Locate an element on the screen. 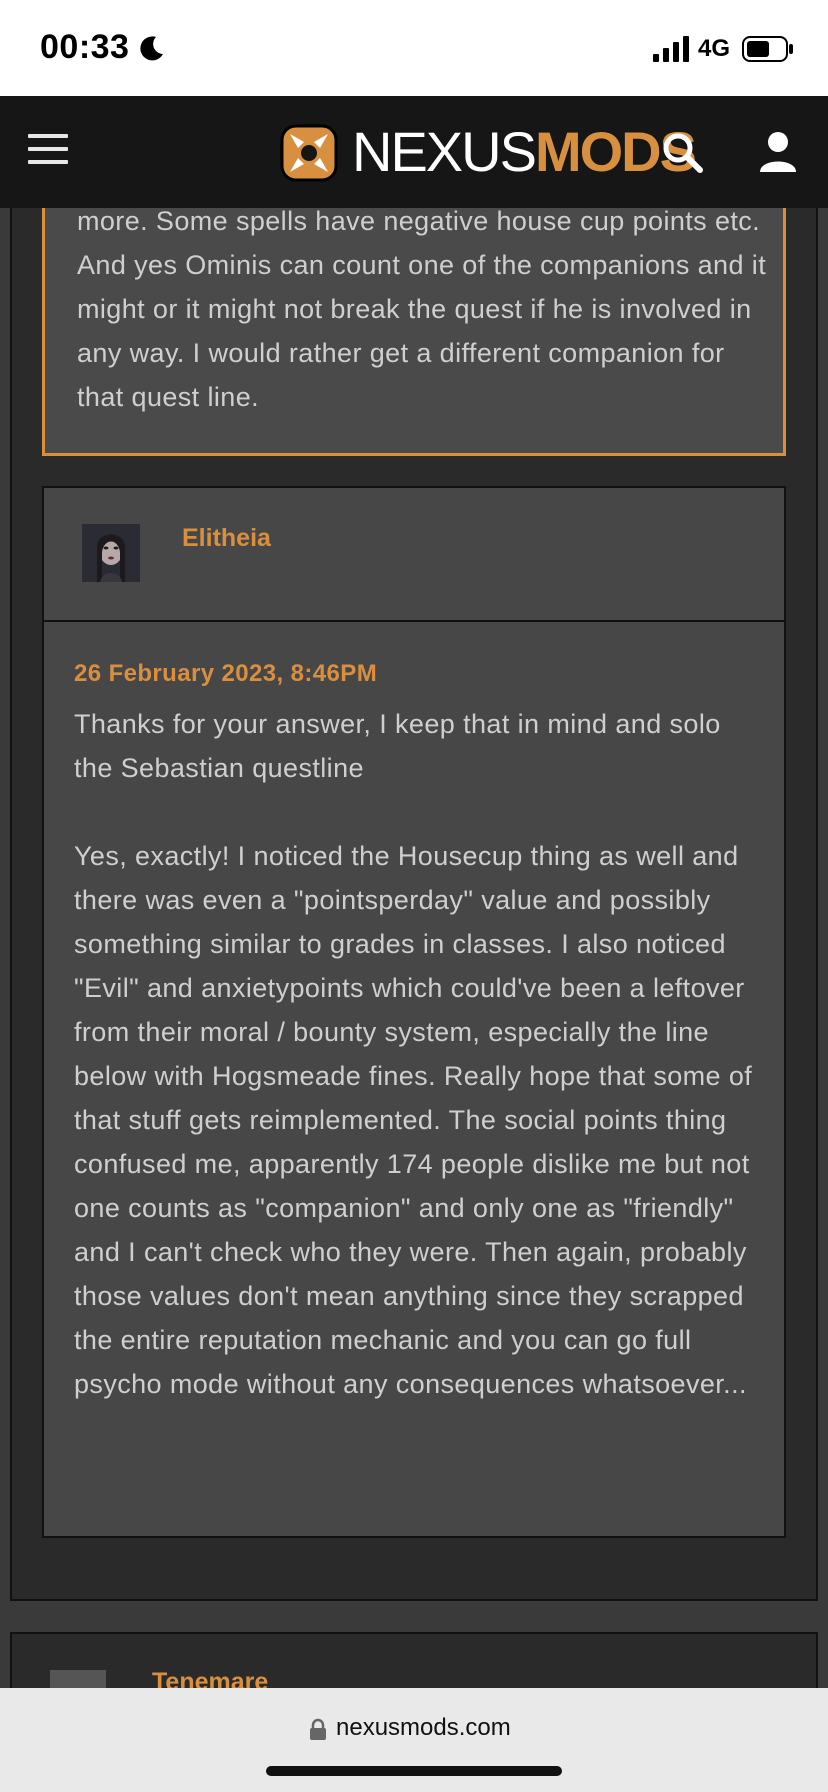  site-header: NEXUSMODS is located at coordinates (414, 152).